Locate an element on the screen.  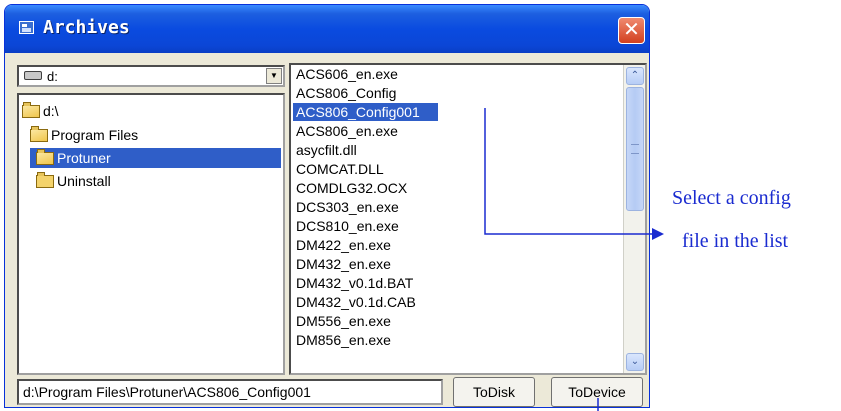
annotation-text-line1: Select a config is located at coordinates (731, 198).